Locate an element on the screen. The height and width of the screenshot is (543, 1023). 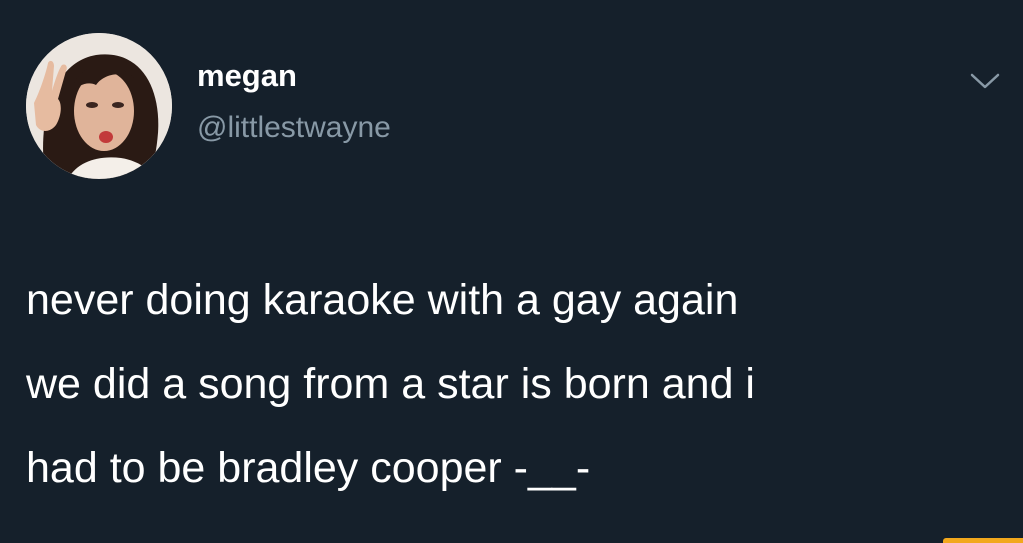
tweet-menu-button is located at coordinates (985, 81).